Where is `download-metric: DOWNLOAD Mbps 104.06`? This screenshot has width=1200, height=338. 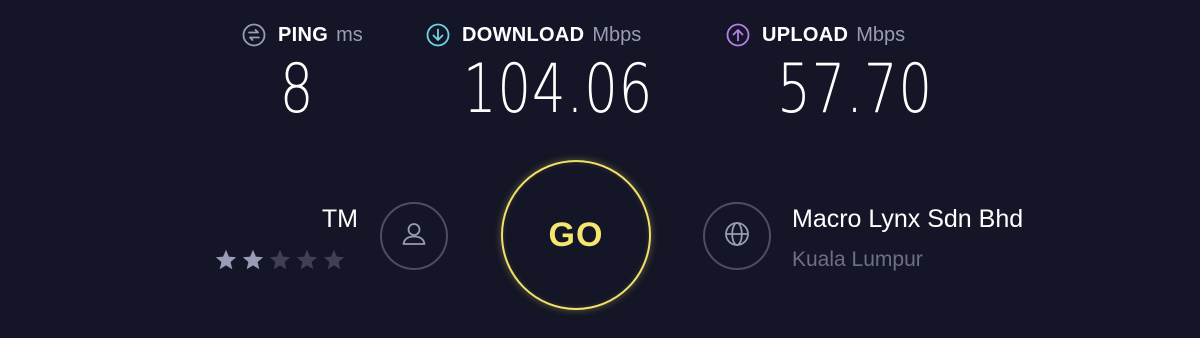 download-metric: DOWNLOAD Mbps 104.06 is located at coordinates (556, 77).